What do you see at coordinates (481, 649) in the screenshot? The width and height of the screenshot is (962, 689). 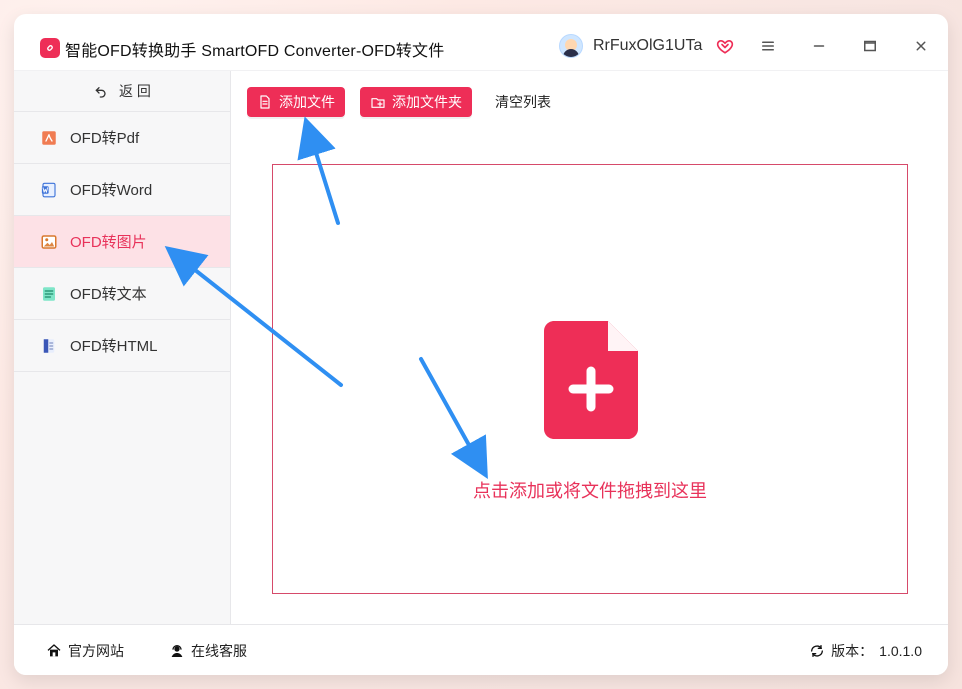 I see `footer: 官方网站 在线客服 版本： 1.0.1.0` at bounding box center [481, 649].